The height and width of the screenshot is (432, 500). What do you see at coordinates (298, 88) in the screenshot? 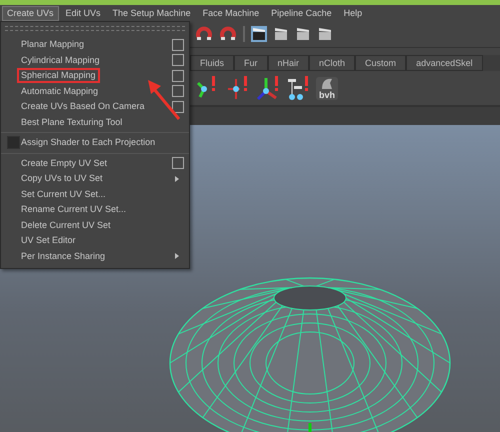
I see `hierarchy-icon` at bounding box center [298, 88].